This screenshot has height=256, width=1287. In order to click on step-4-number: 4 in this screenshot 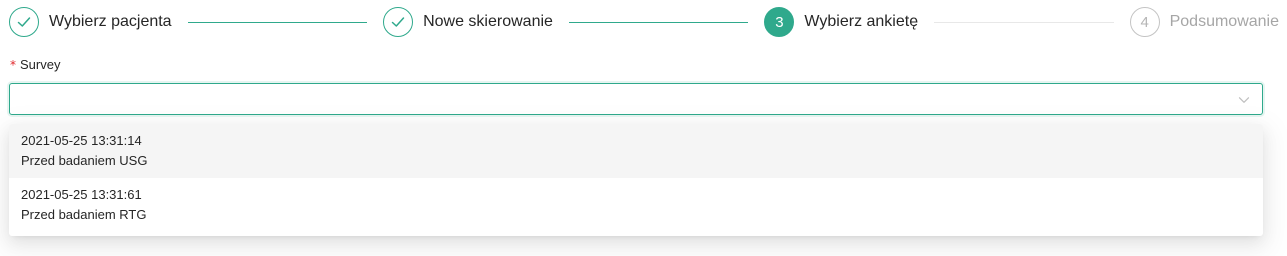, I will do `click(1144, 22)`.